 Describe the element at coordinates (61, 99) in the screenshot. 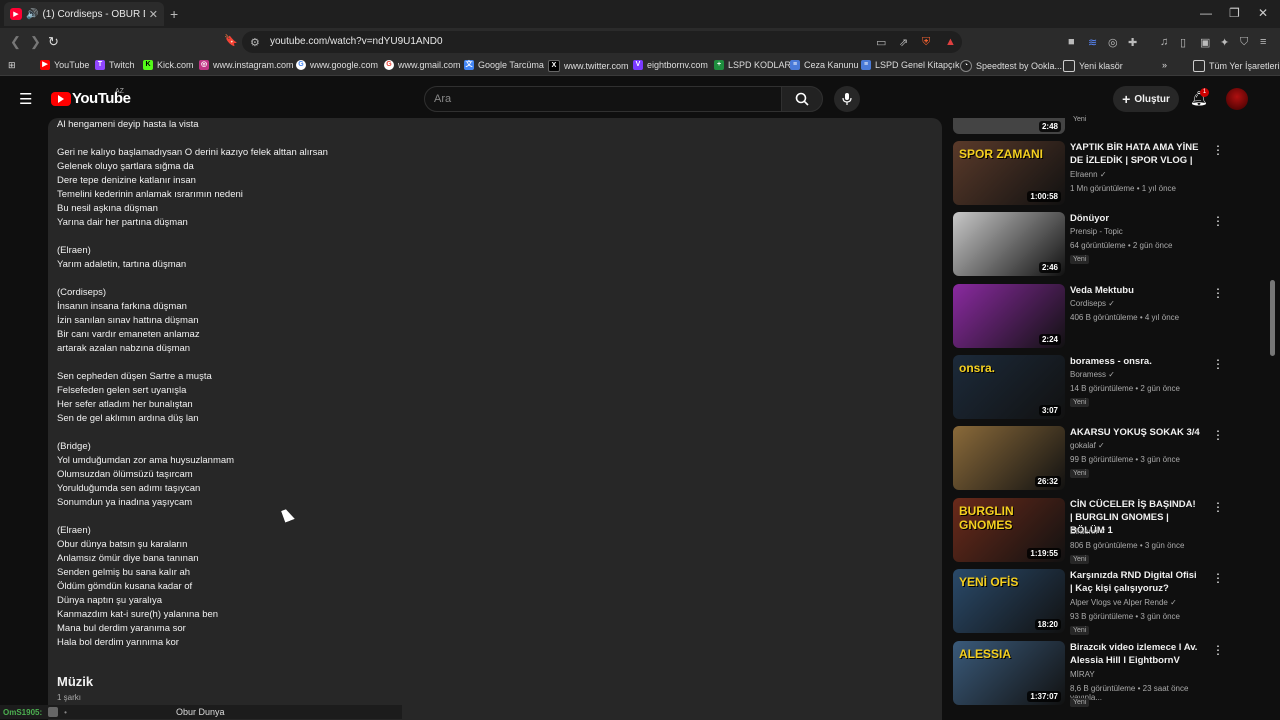

I see `youtube-logo-icon` at that location.